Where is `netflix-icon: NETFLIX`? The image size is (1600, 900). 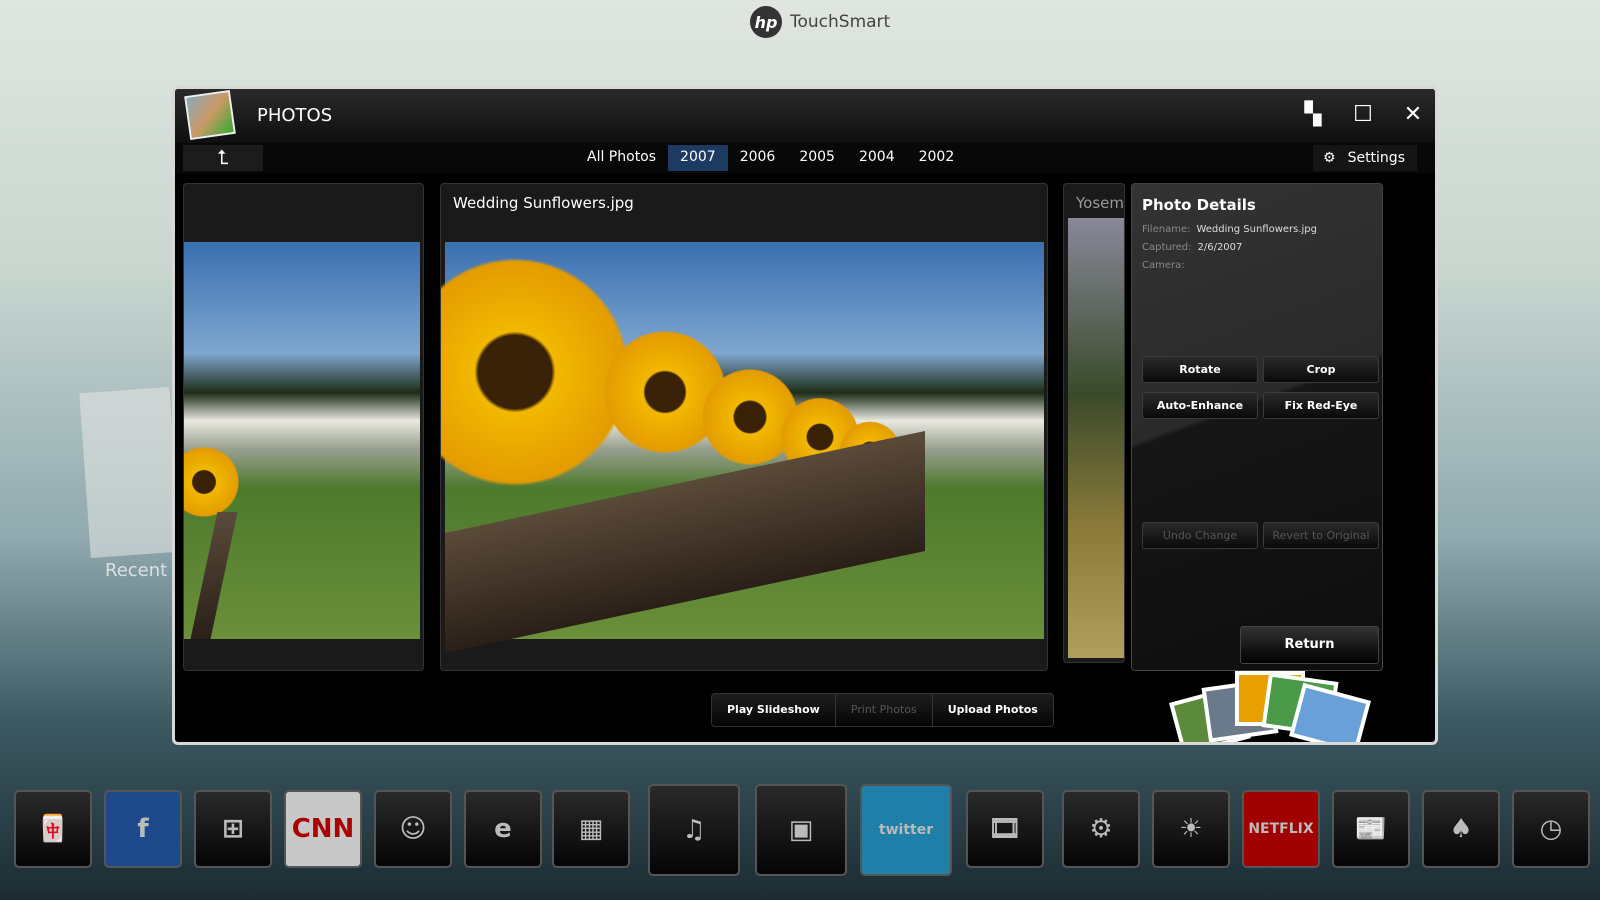 netflix-icon: NETFLIX is located at coordinates (1281, 829).